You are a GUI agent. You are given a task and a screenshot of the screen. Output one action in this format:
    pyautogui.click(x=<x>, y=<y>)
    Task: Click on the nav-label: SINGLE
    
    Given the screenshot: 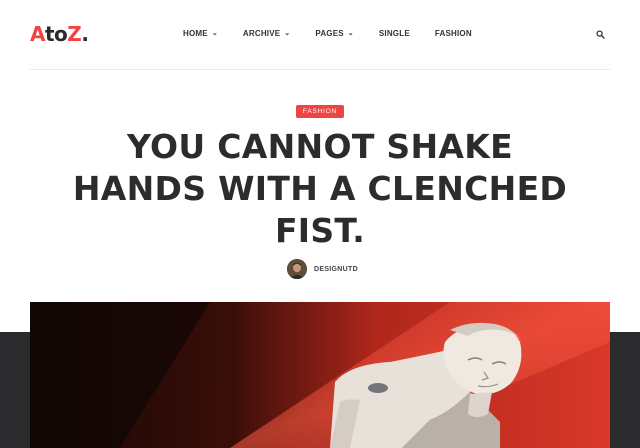 What is the action you would take?
    pyautogui.click(x=394, y=33)
    